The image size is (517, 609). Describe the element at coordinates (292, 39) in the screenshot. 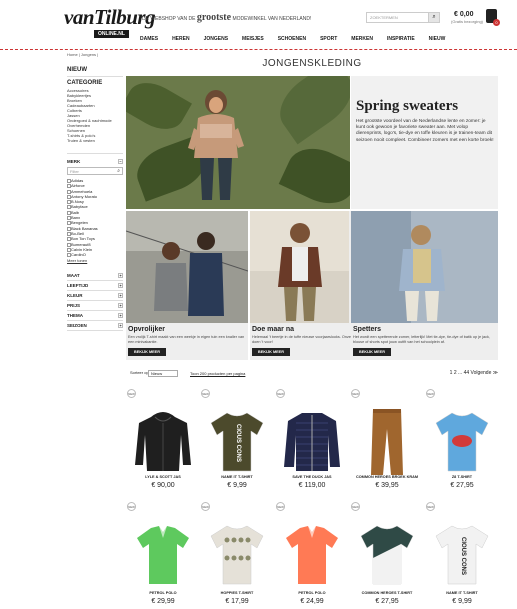

I see `nav-item-schoenen: SCHOENEN` at that location.